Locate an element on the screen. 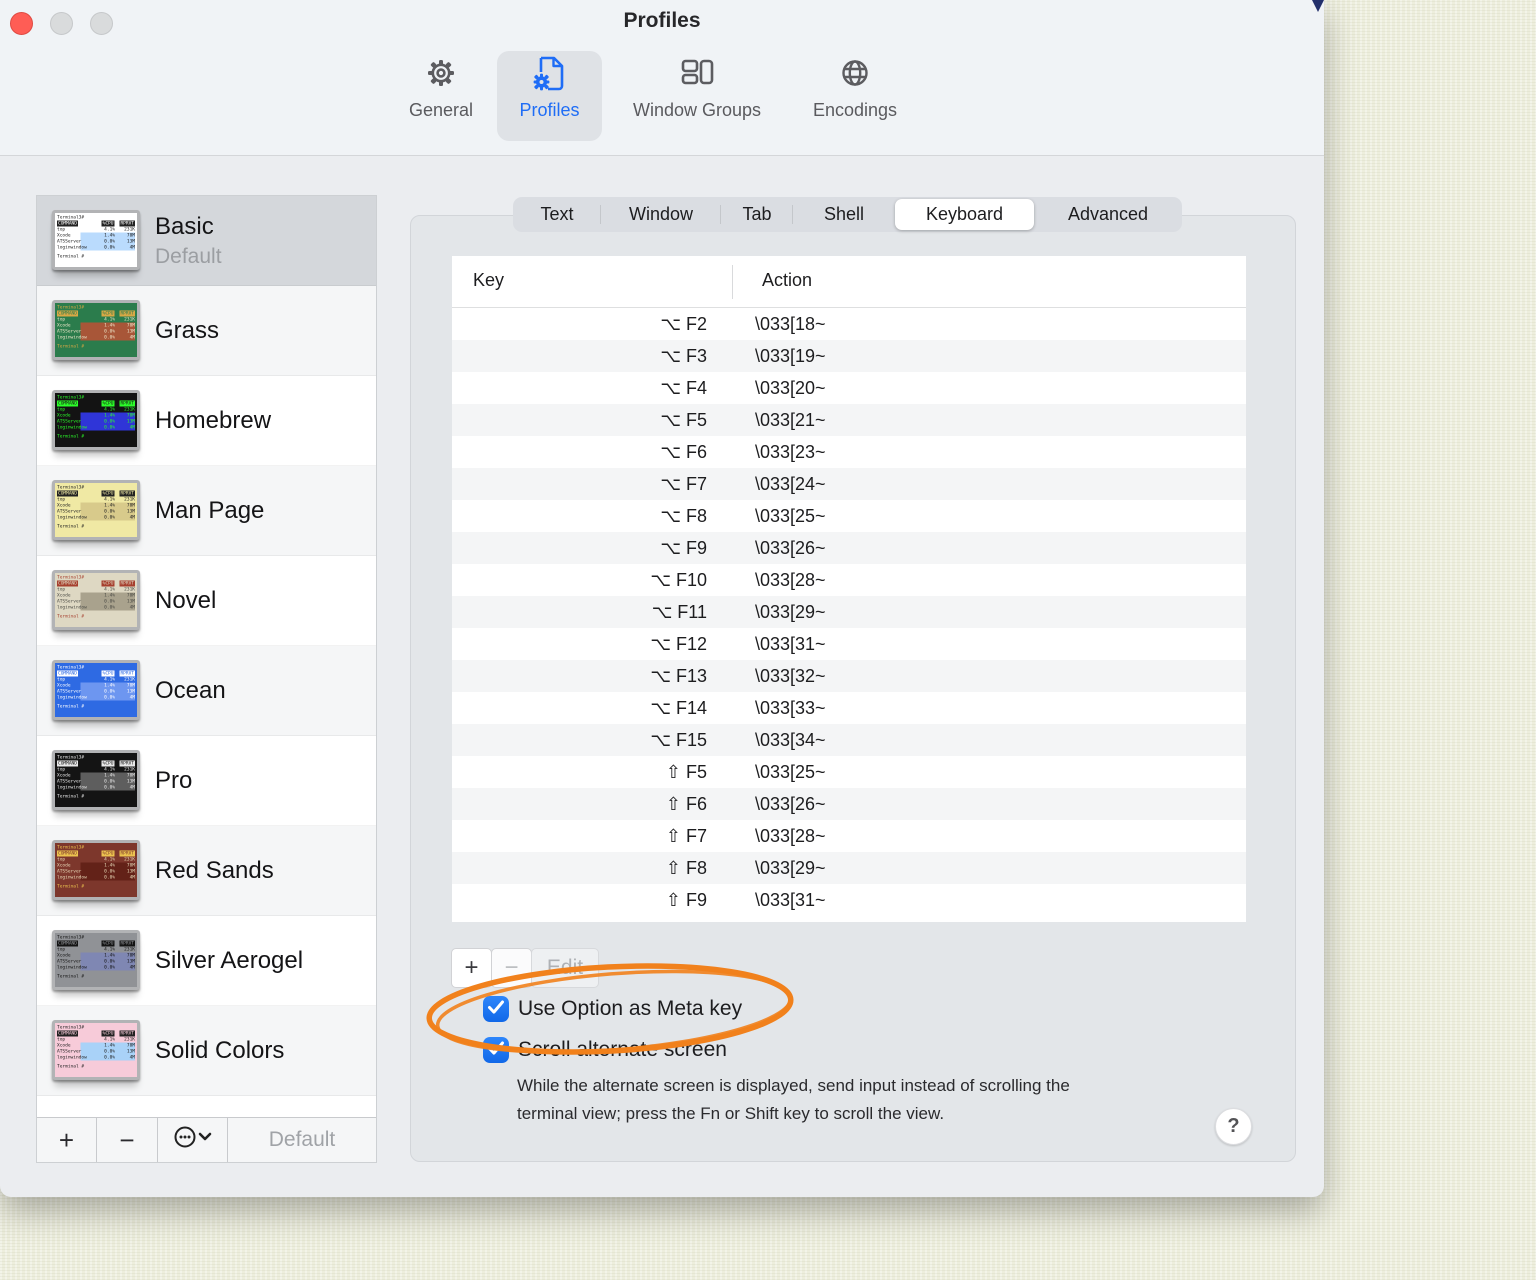 The image size is (1536, 1280). window-title: Profiles is located at coordinates (662, 20).